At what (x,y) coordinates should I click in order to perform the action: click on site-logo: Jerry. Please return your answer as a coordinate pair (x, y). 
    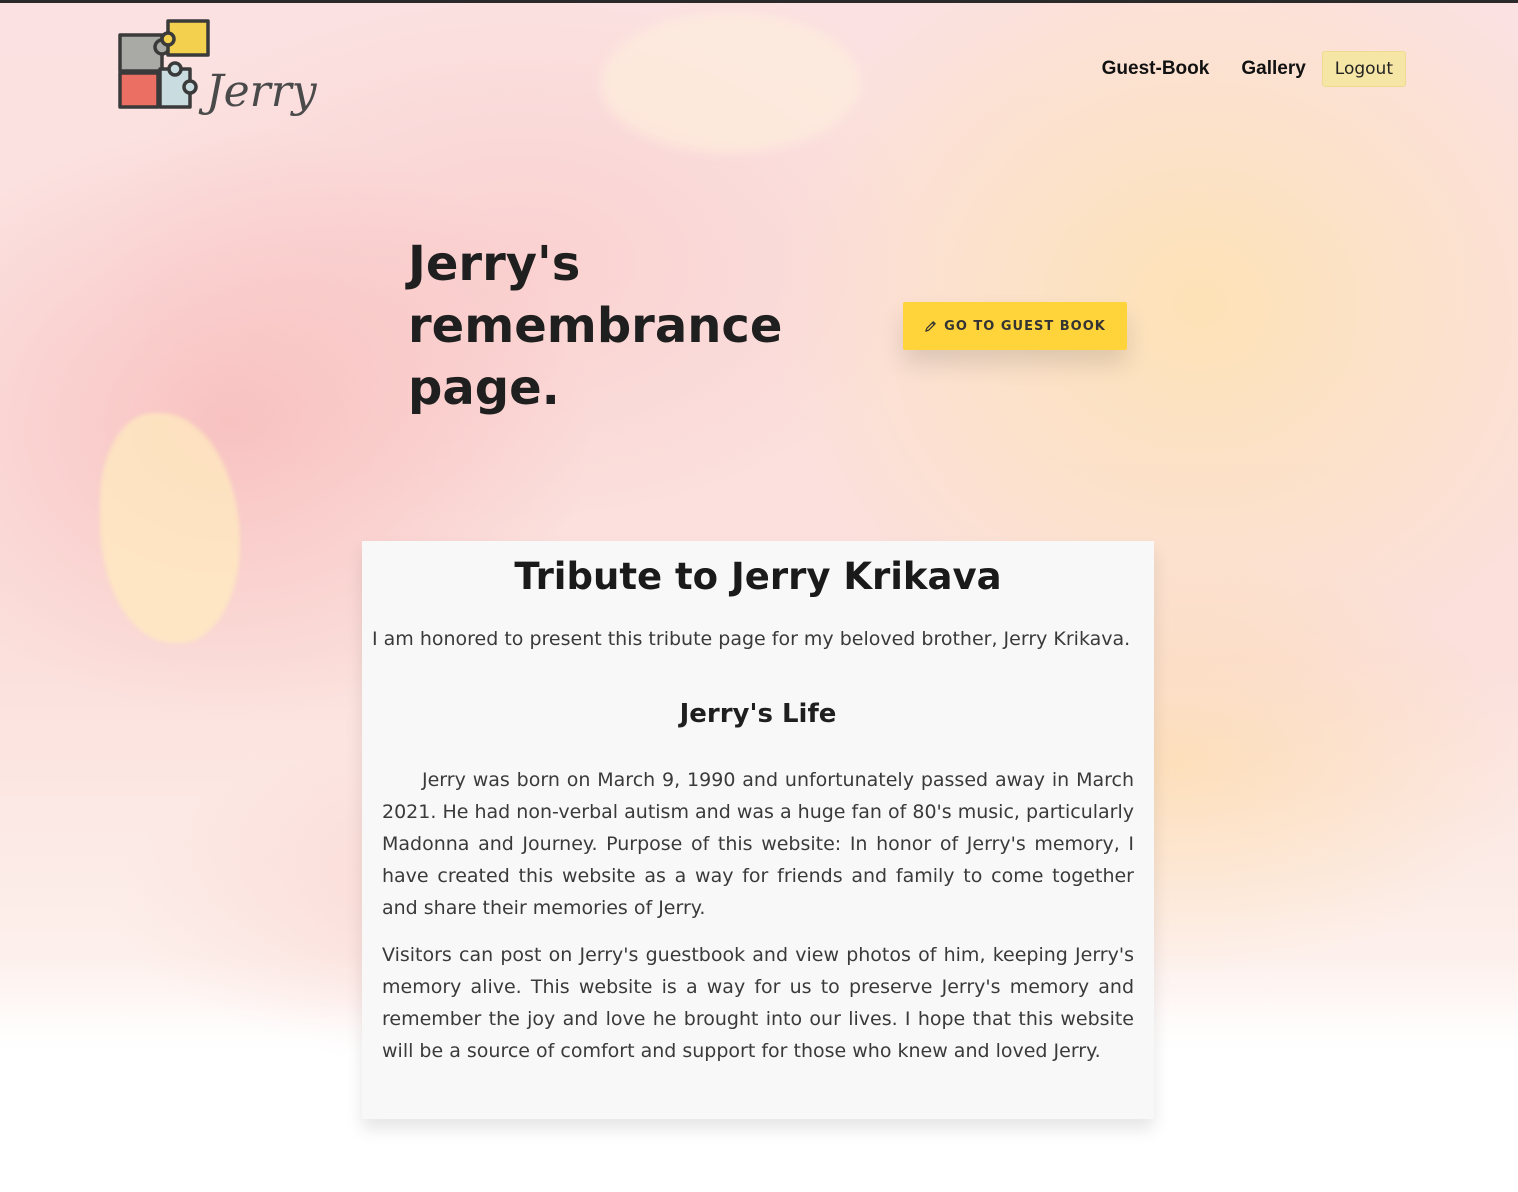
    Looking at the image, I should click on (216, 67).